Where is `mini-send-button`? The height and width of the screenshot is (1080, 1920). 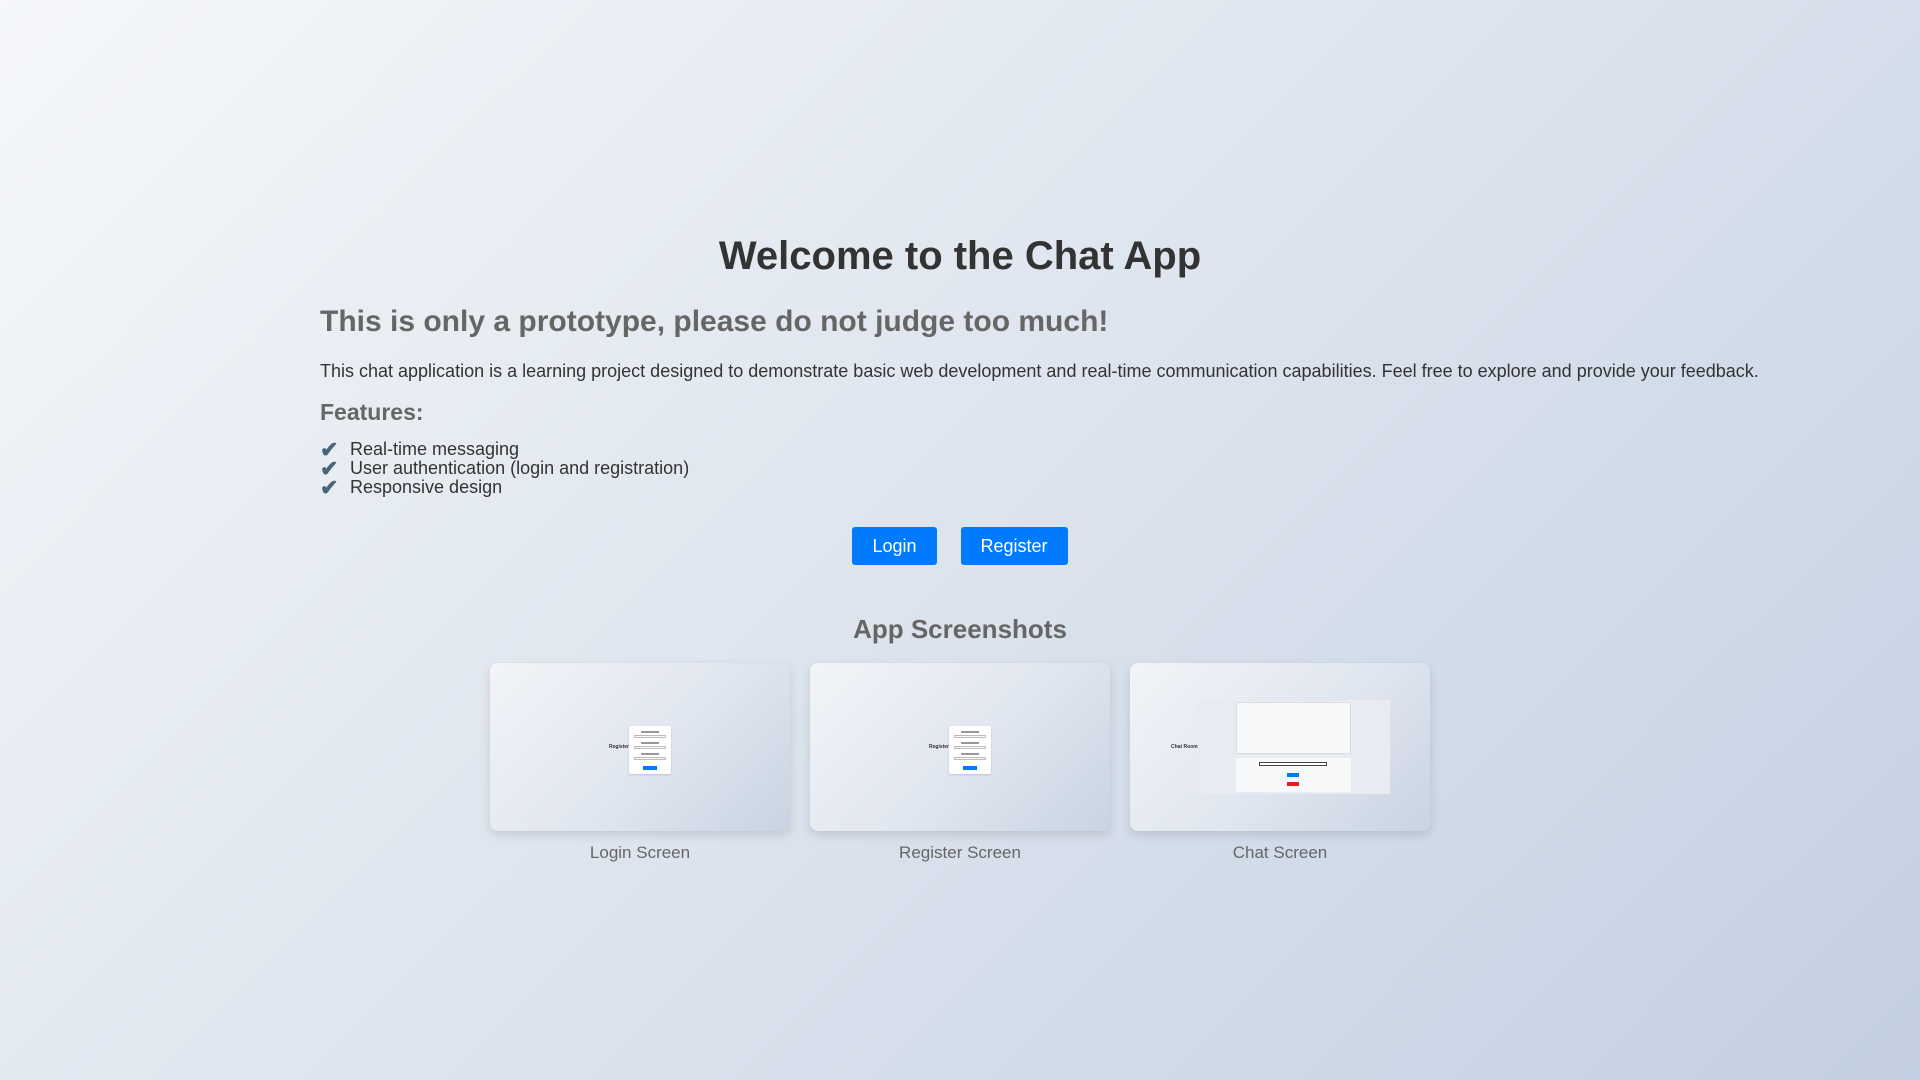 mini-send-button is located at coordinates (1293, 775).